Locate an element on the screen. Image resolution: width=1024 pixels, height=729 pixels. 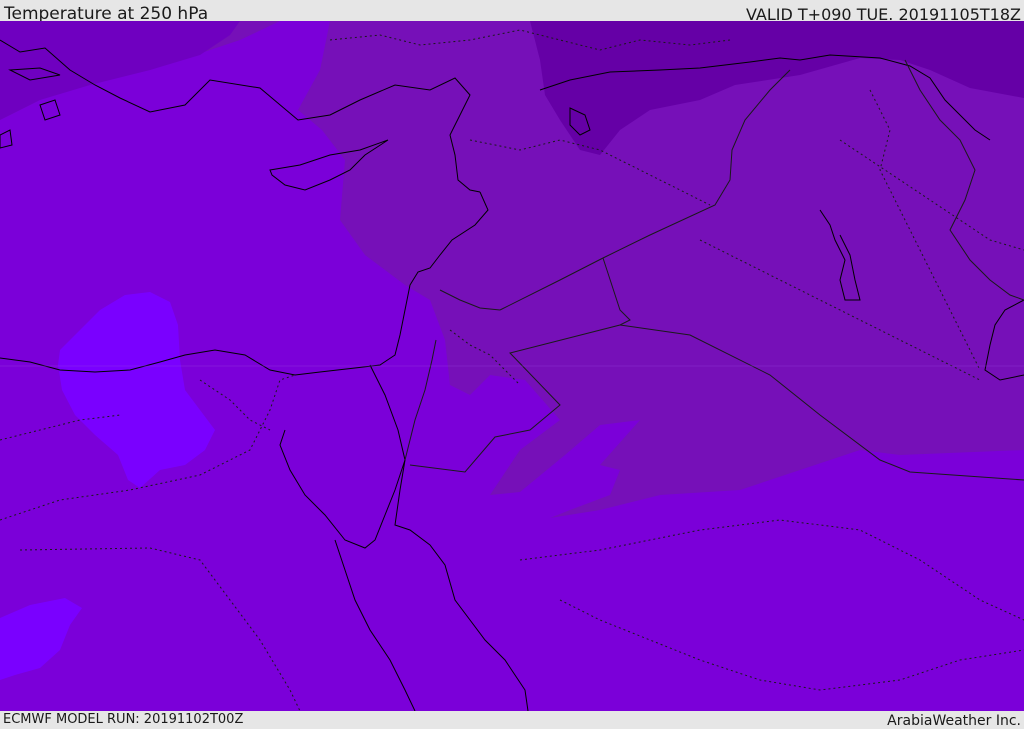
model-run-label: ECMWF MODEL RUN: 20191102T00Z is located at coordinates (123, 719).